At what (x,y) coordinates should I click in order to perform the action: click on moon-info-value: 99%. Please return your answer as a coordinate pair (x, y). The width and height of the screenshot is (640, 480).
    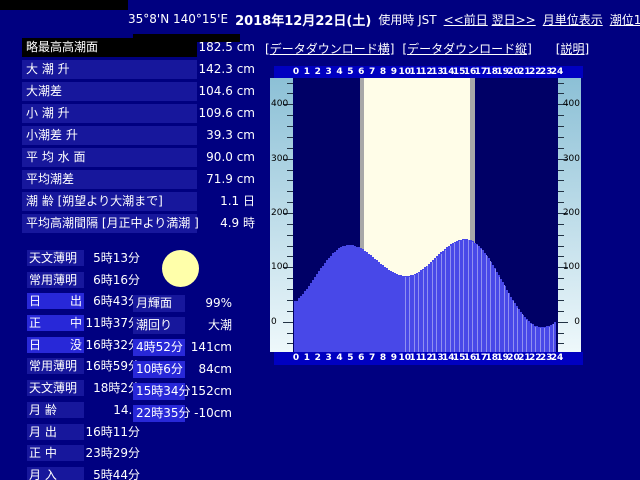
    Looking at the image, I should click on (218, 303).